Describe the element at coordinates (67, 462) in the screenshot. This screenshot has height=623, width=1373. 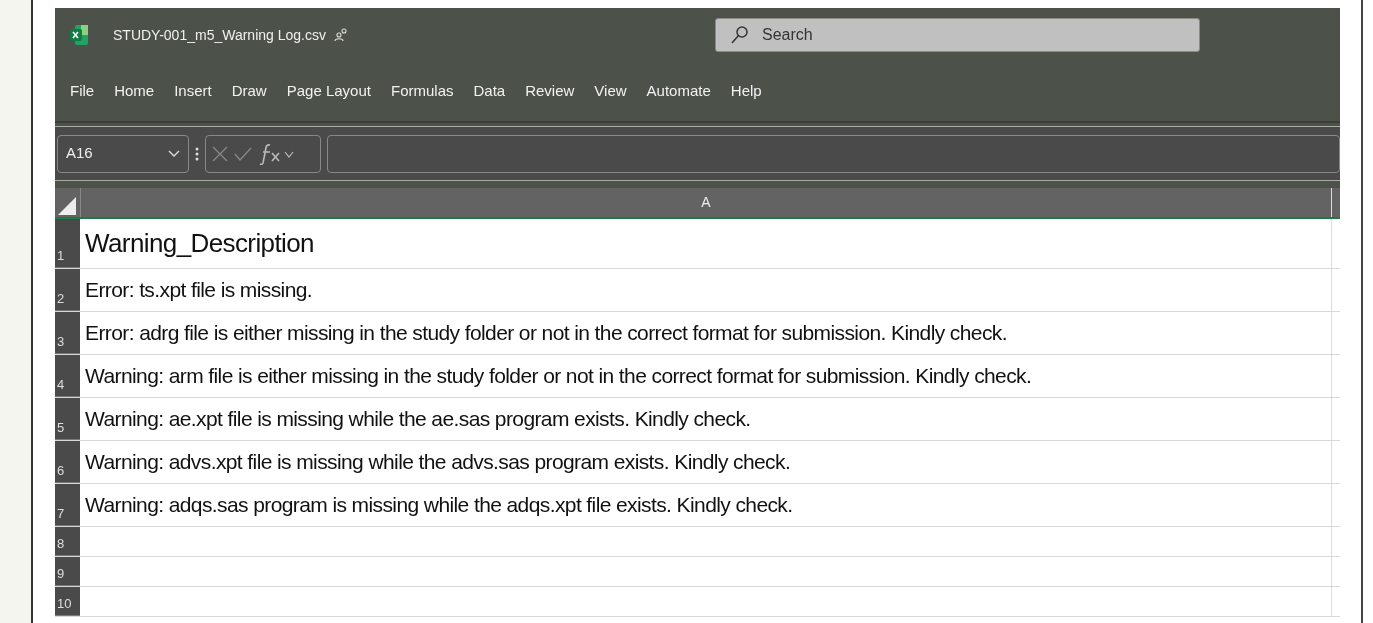
I see `row-number: 6` at that location.